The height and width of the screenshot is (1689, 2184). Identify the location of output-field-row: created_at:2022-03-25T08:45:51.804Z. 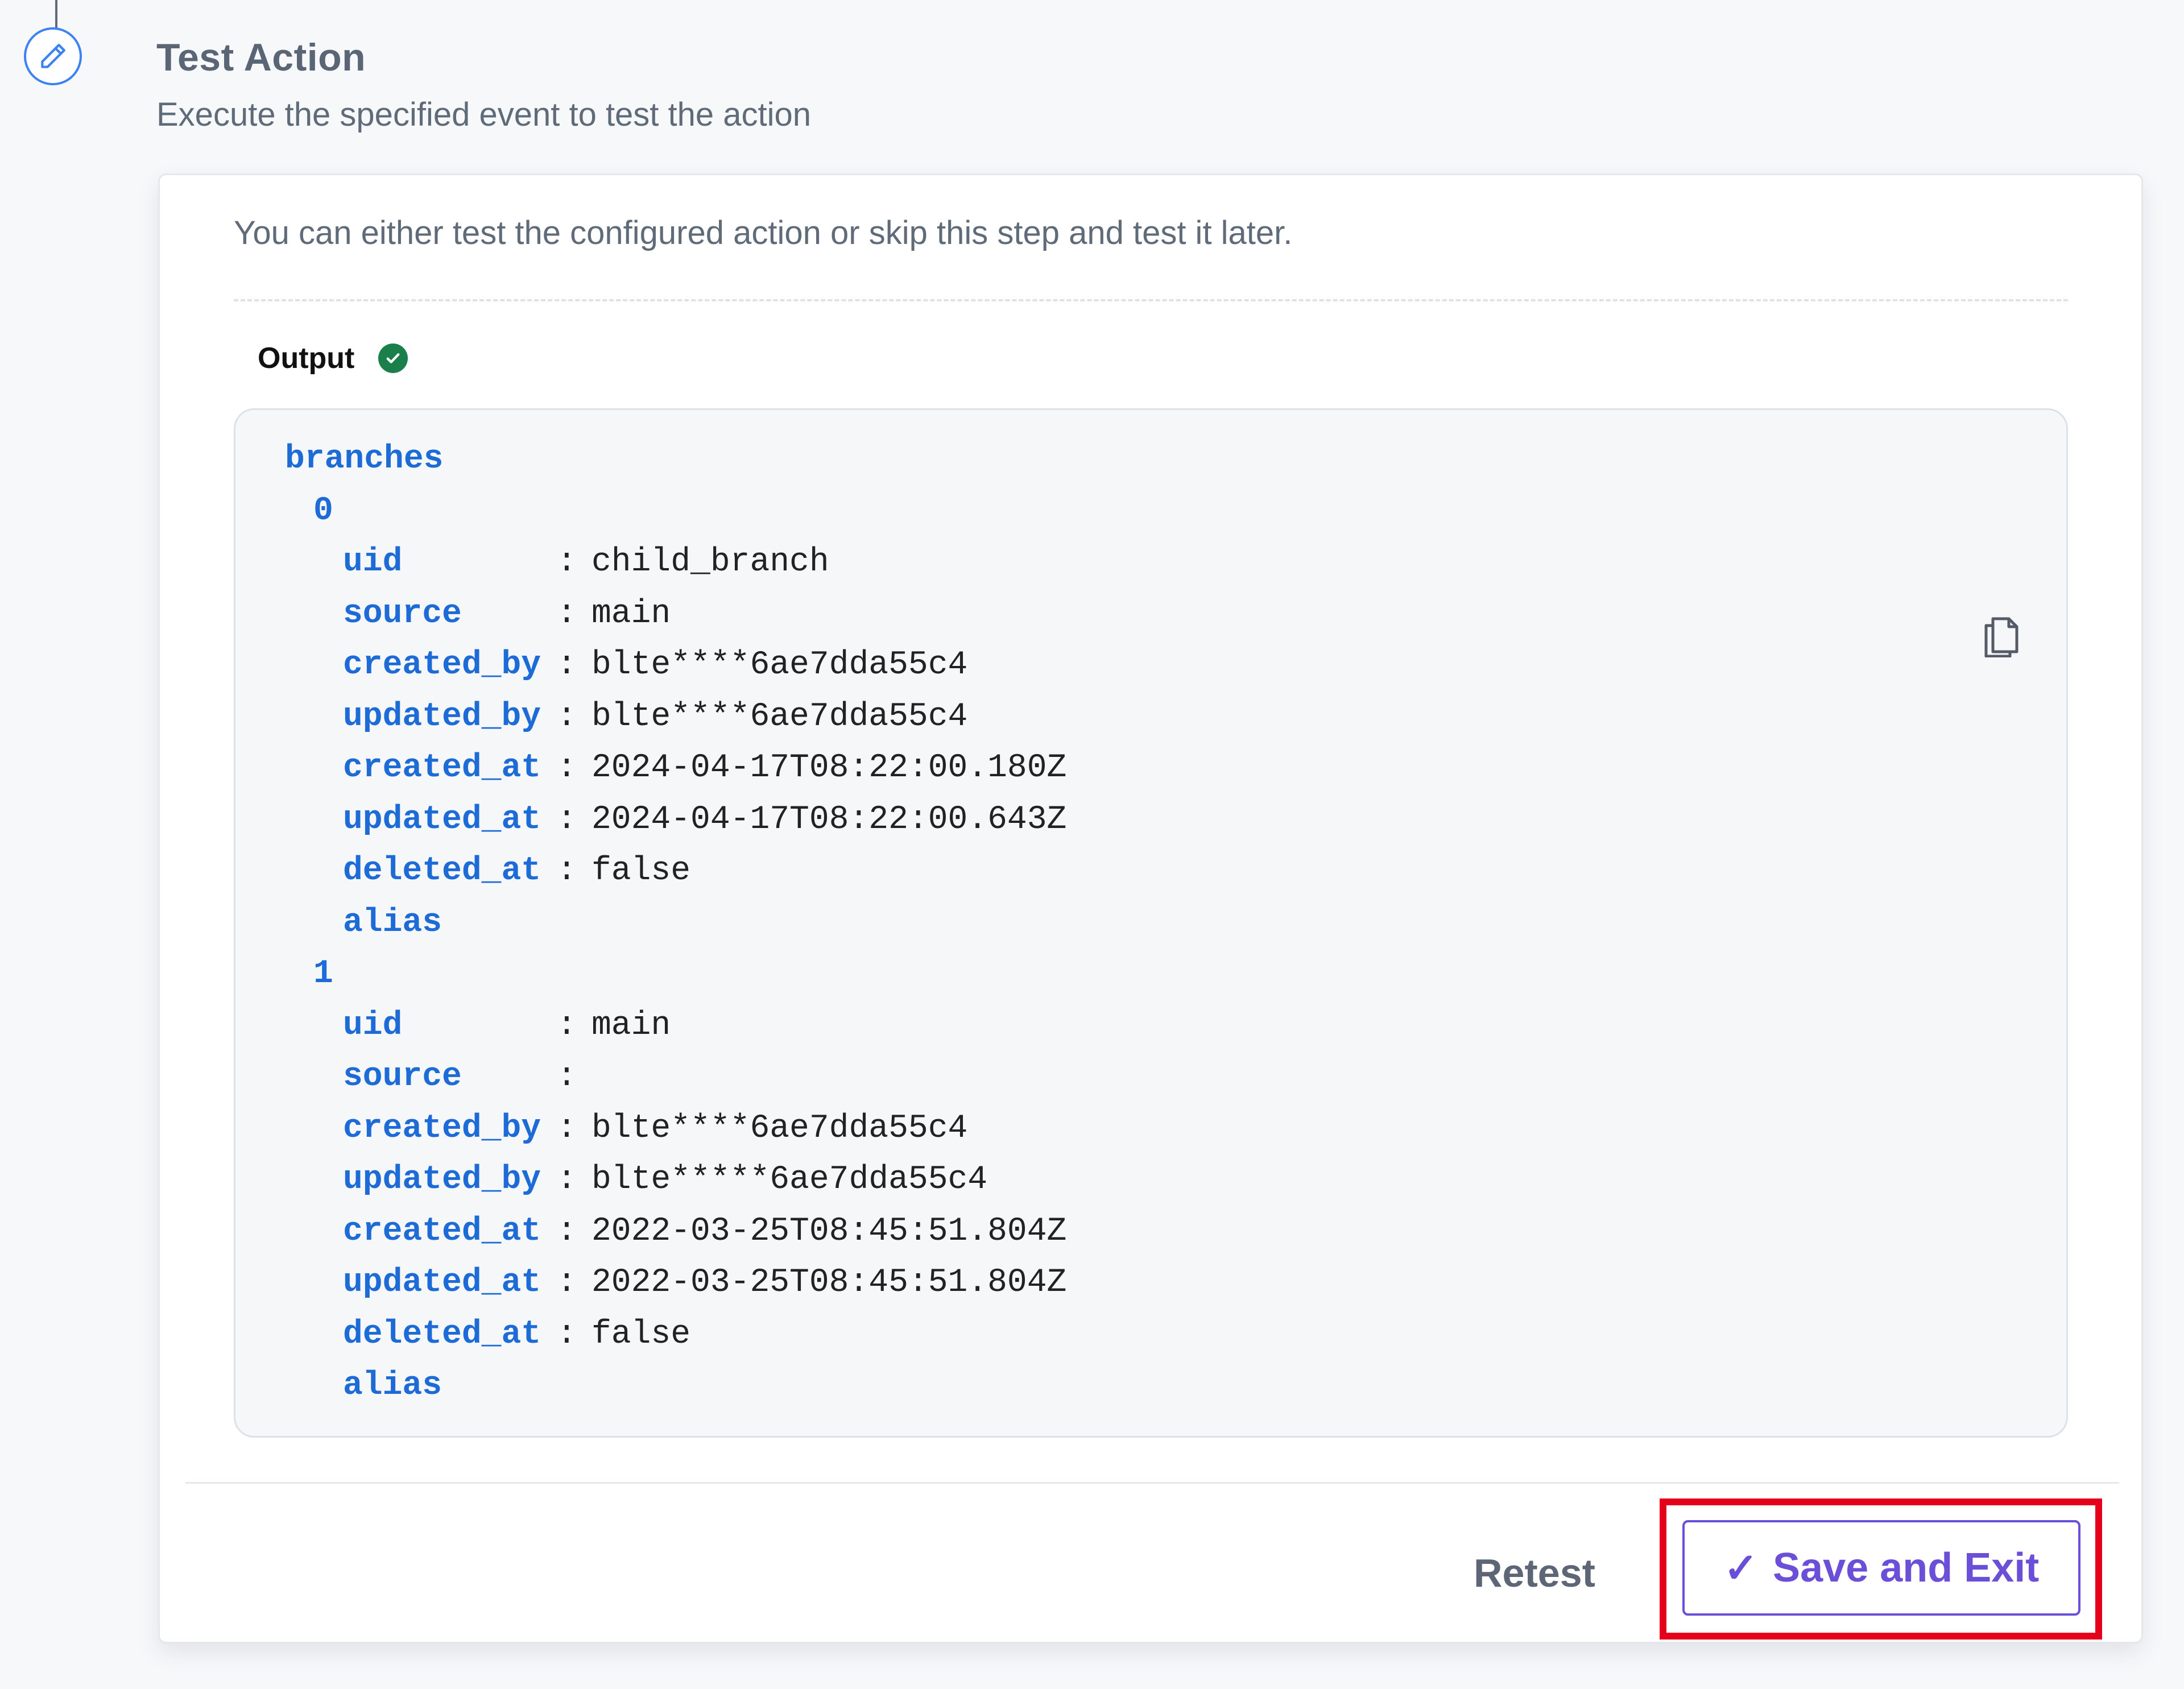
(705, 1231).